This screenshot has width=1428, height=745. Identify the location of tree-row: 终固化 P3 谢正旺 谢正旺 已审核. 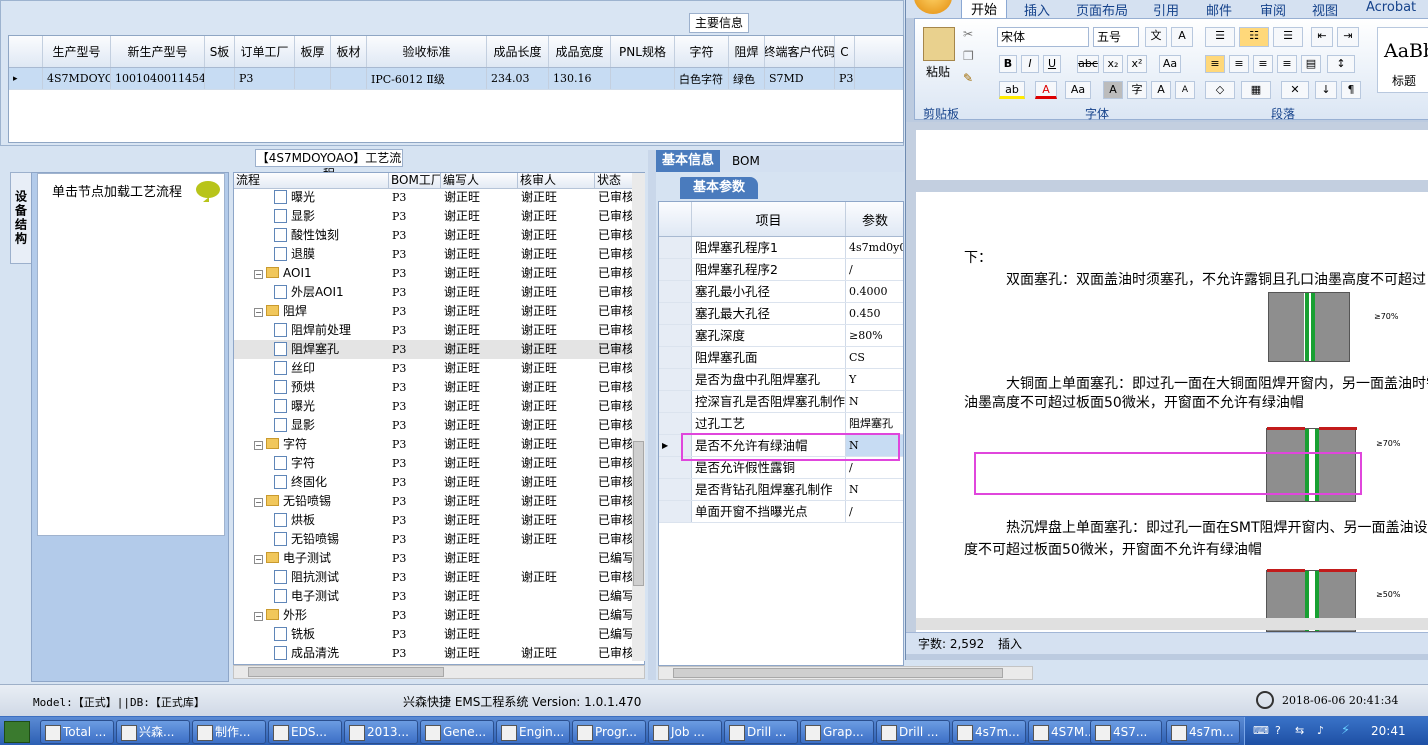
(434, 482).